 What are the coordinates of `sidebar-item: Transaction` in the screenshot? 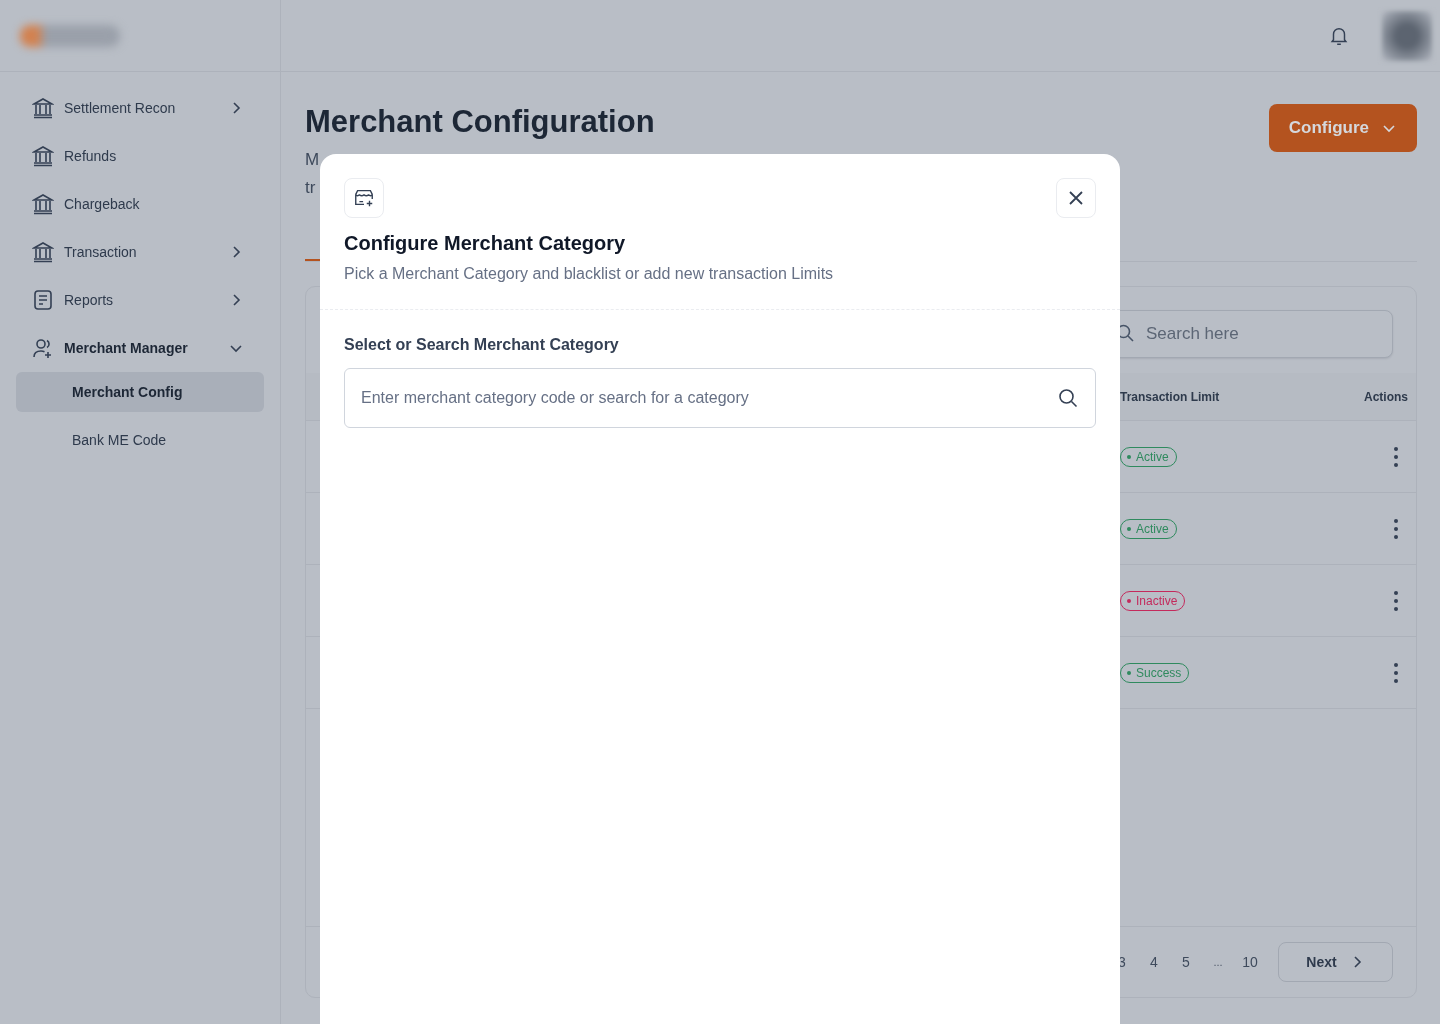 It's located at (140, 252).